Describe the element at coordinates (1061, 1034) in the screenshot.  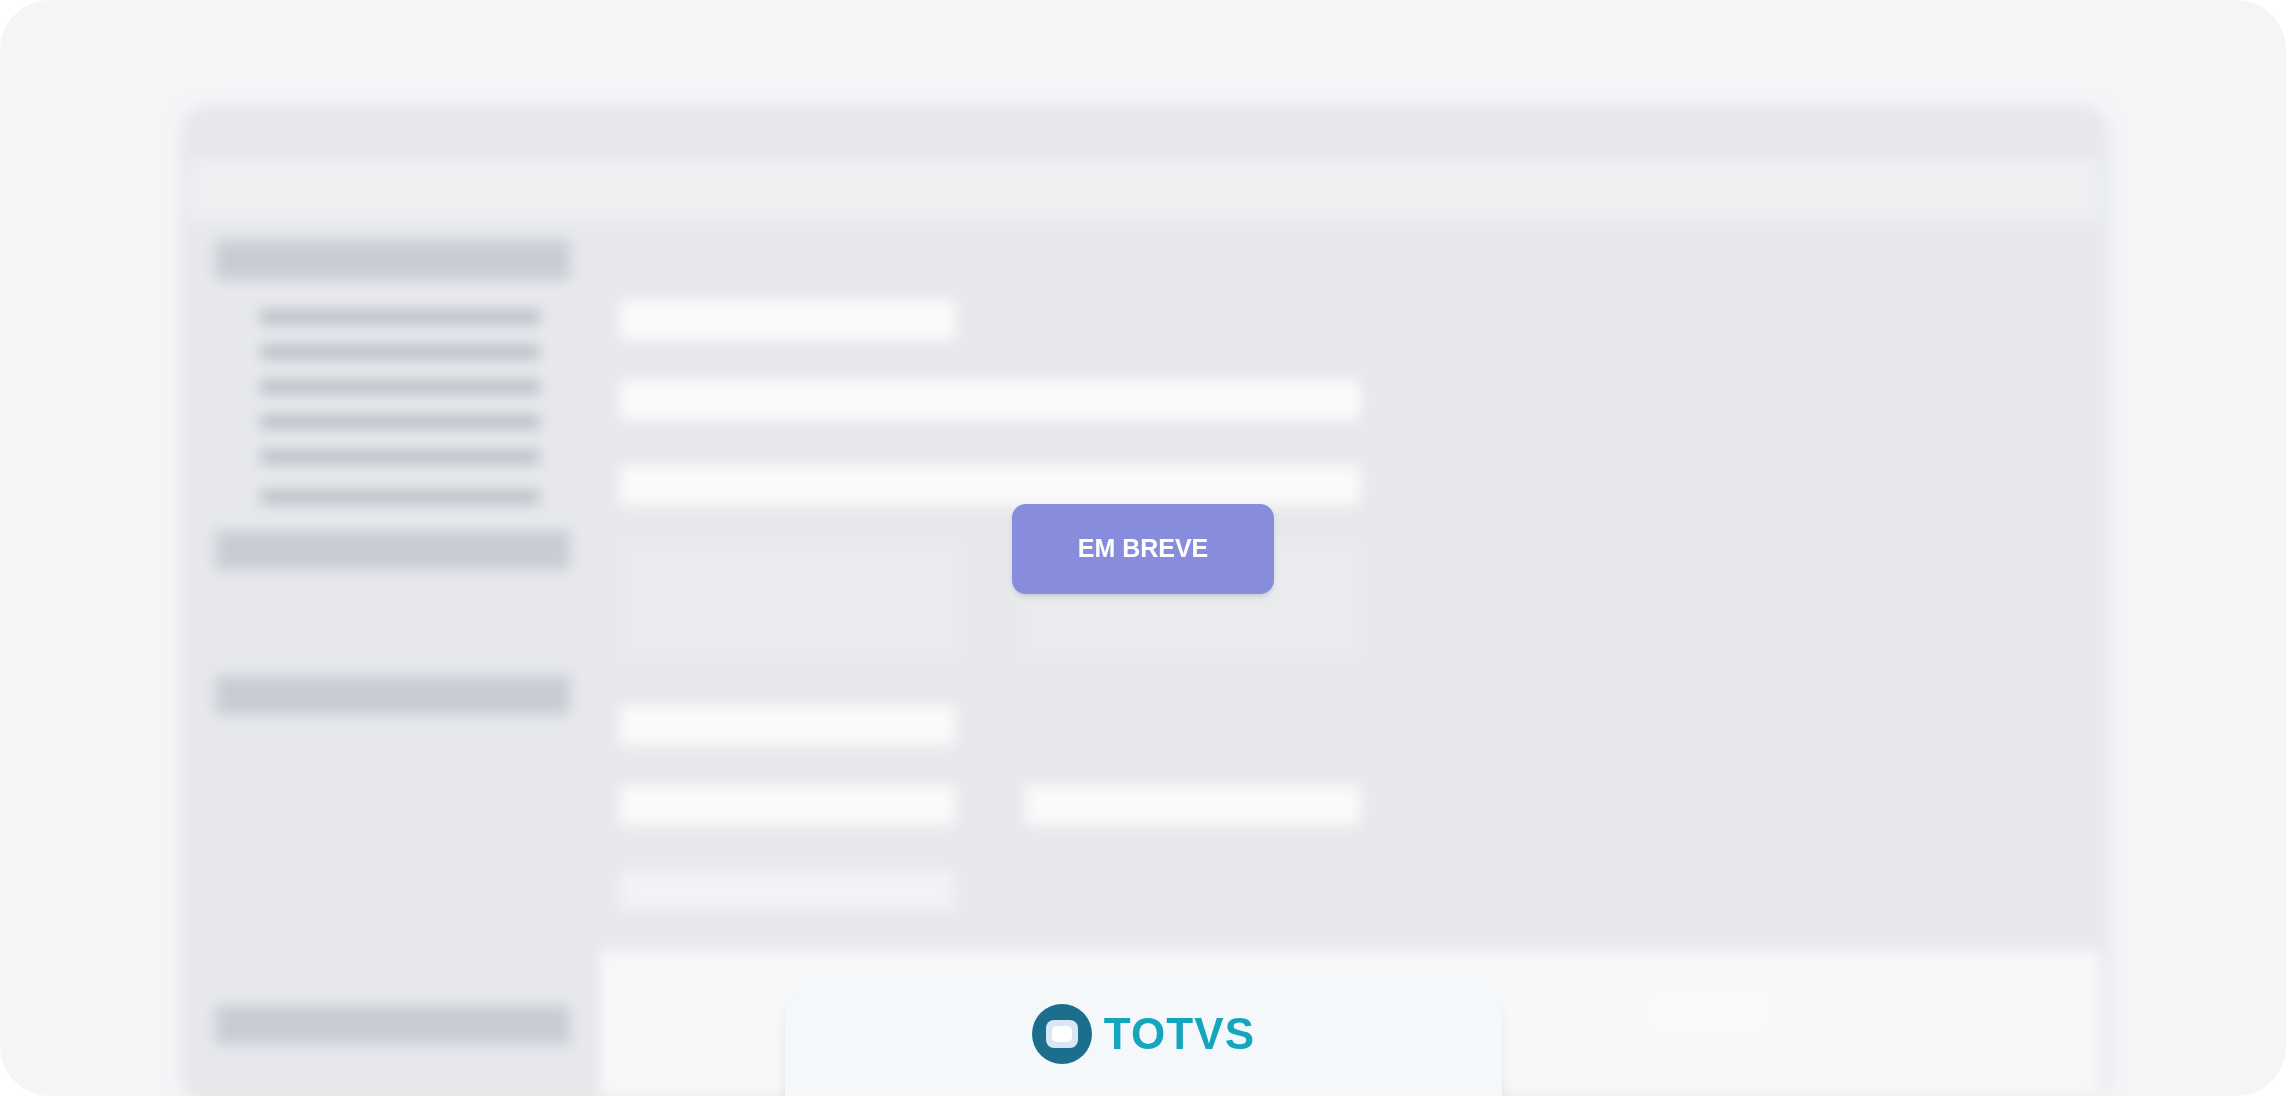
I see `logo-icon` at that location.